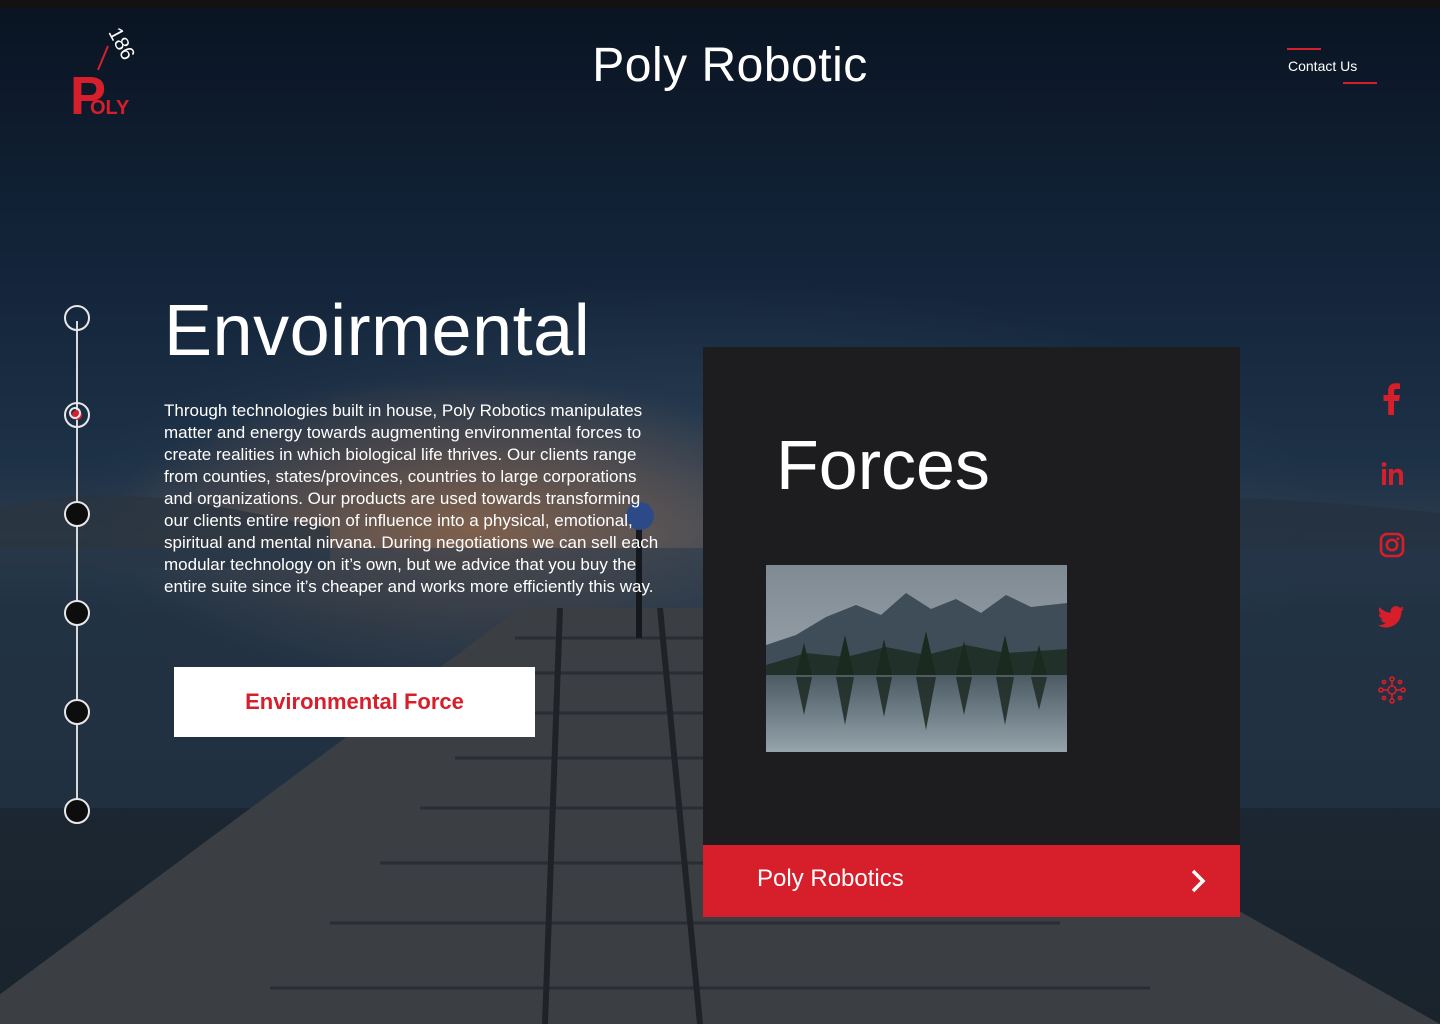 This screenshot has width=1440, height=1024. I want to click on section-stepper, so click(77, 565).